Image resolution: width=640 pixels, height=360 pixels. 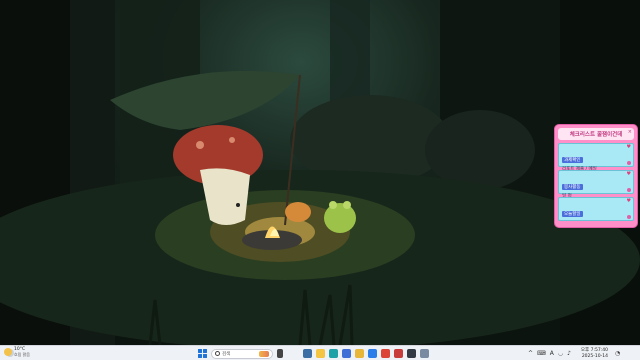 I want to click on search-icon, so click(x=217, y=353).